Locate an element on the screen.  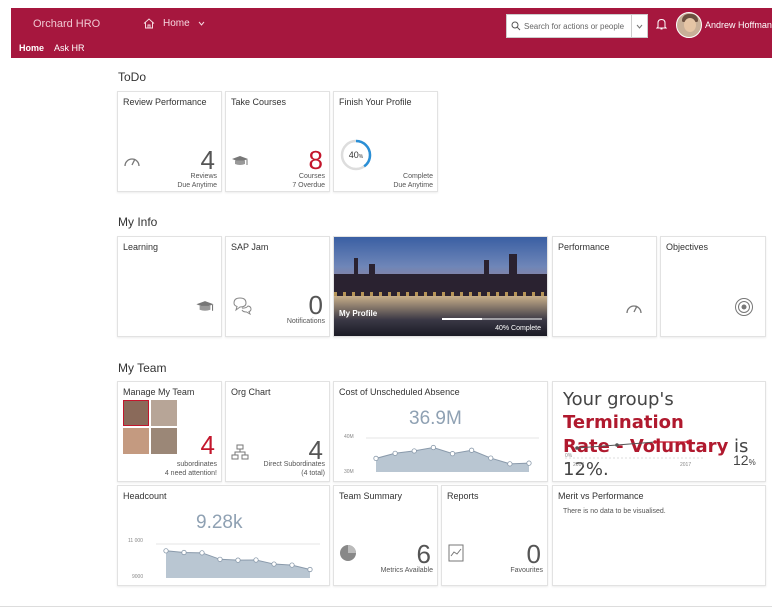
footer-divider is located at coordinates (386, 606).